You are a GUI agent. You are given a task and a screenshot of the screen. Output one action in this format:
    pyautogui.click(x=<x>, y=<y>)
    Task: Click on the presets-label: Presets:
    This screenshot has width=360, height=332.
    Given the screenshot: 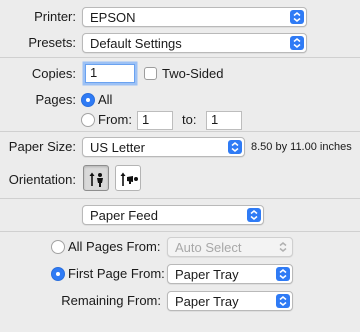 What is the action you would take?
    pyautogui.click(x=52, y=42)
    